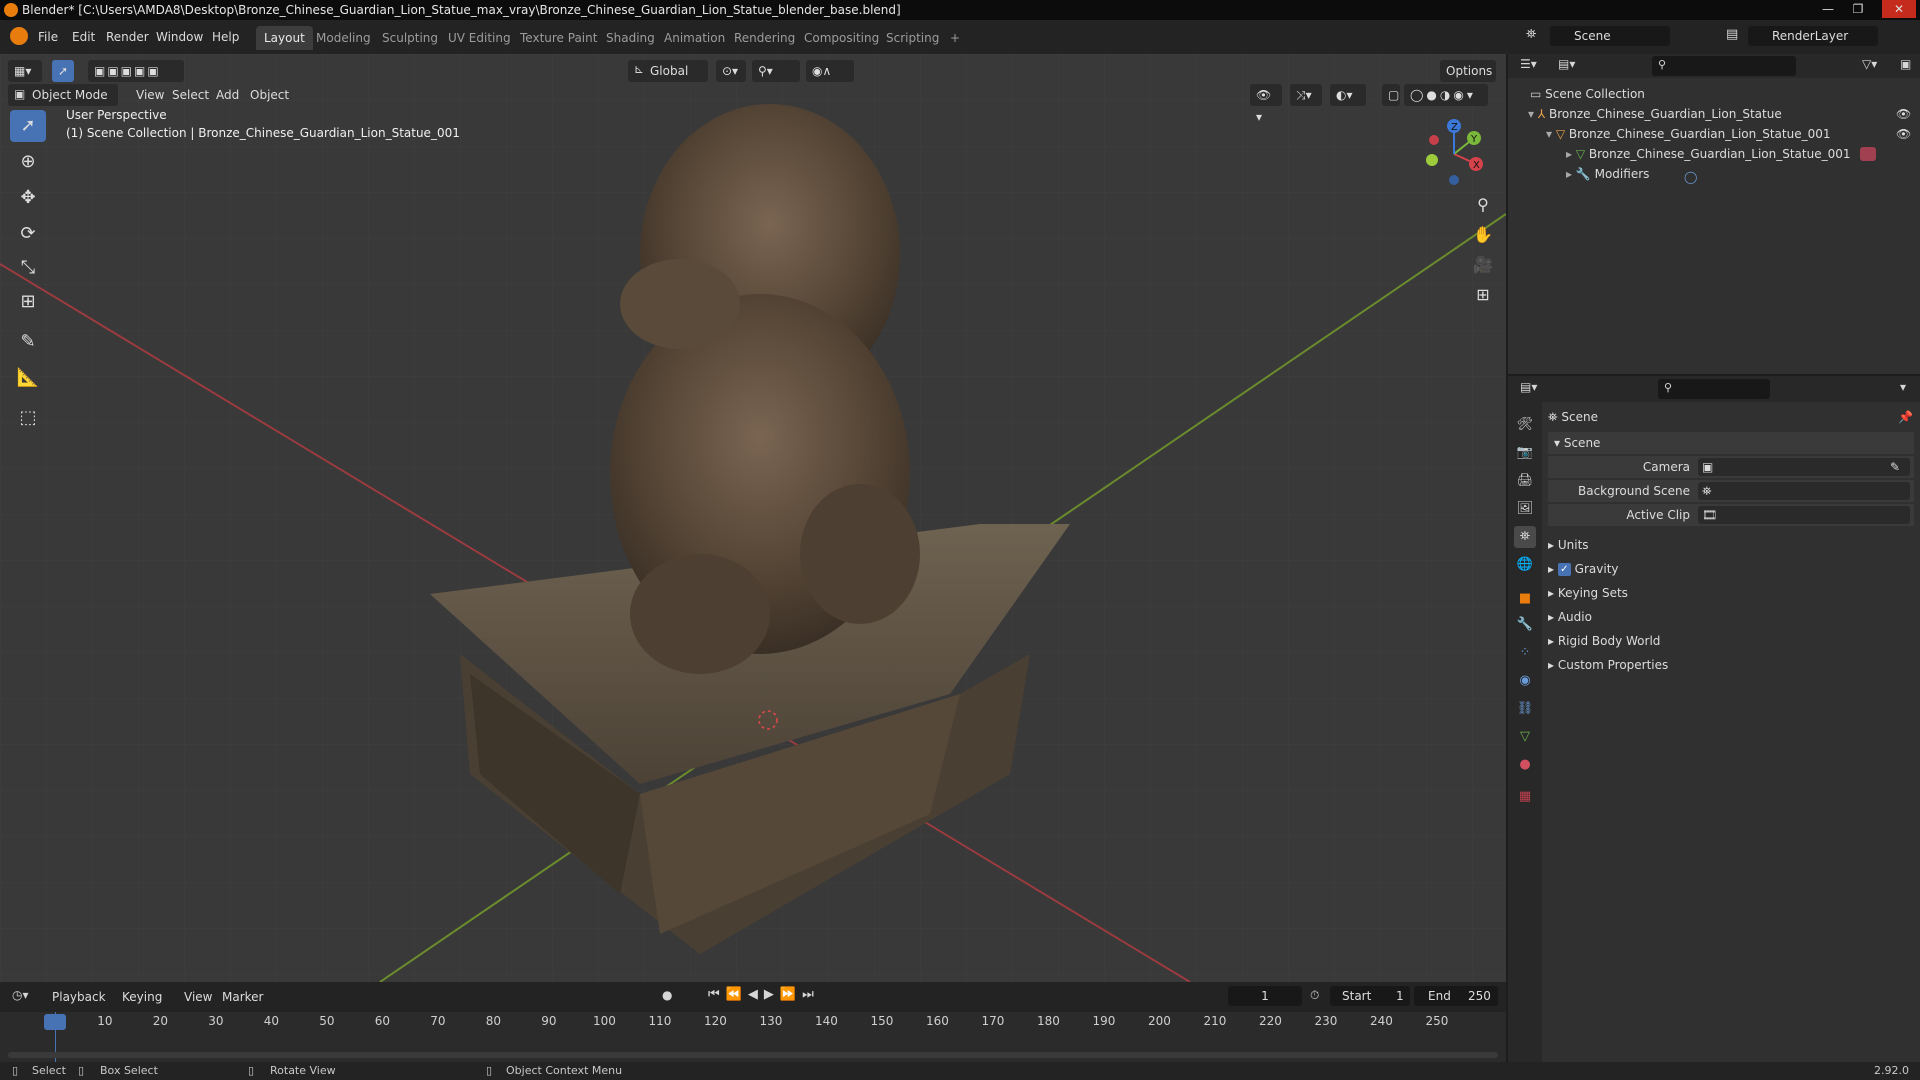  Describe the element at coordinates (1483, 265) in the screenshot. I see `camera-view-icon: 🎥` at that location.